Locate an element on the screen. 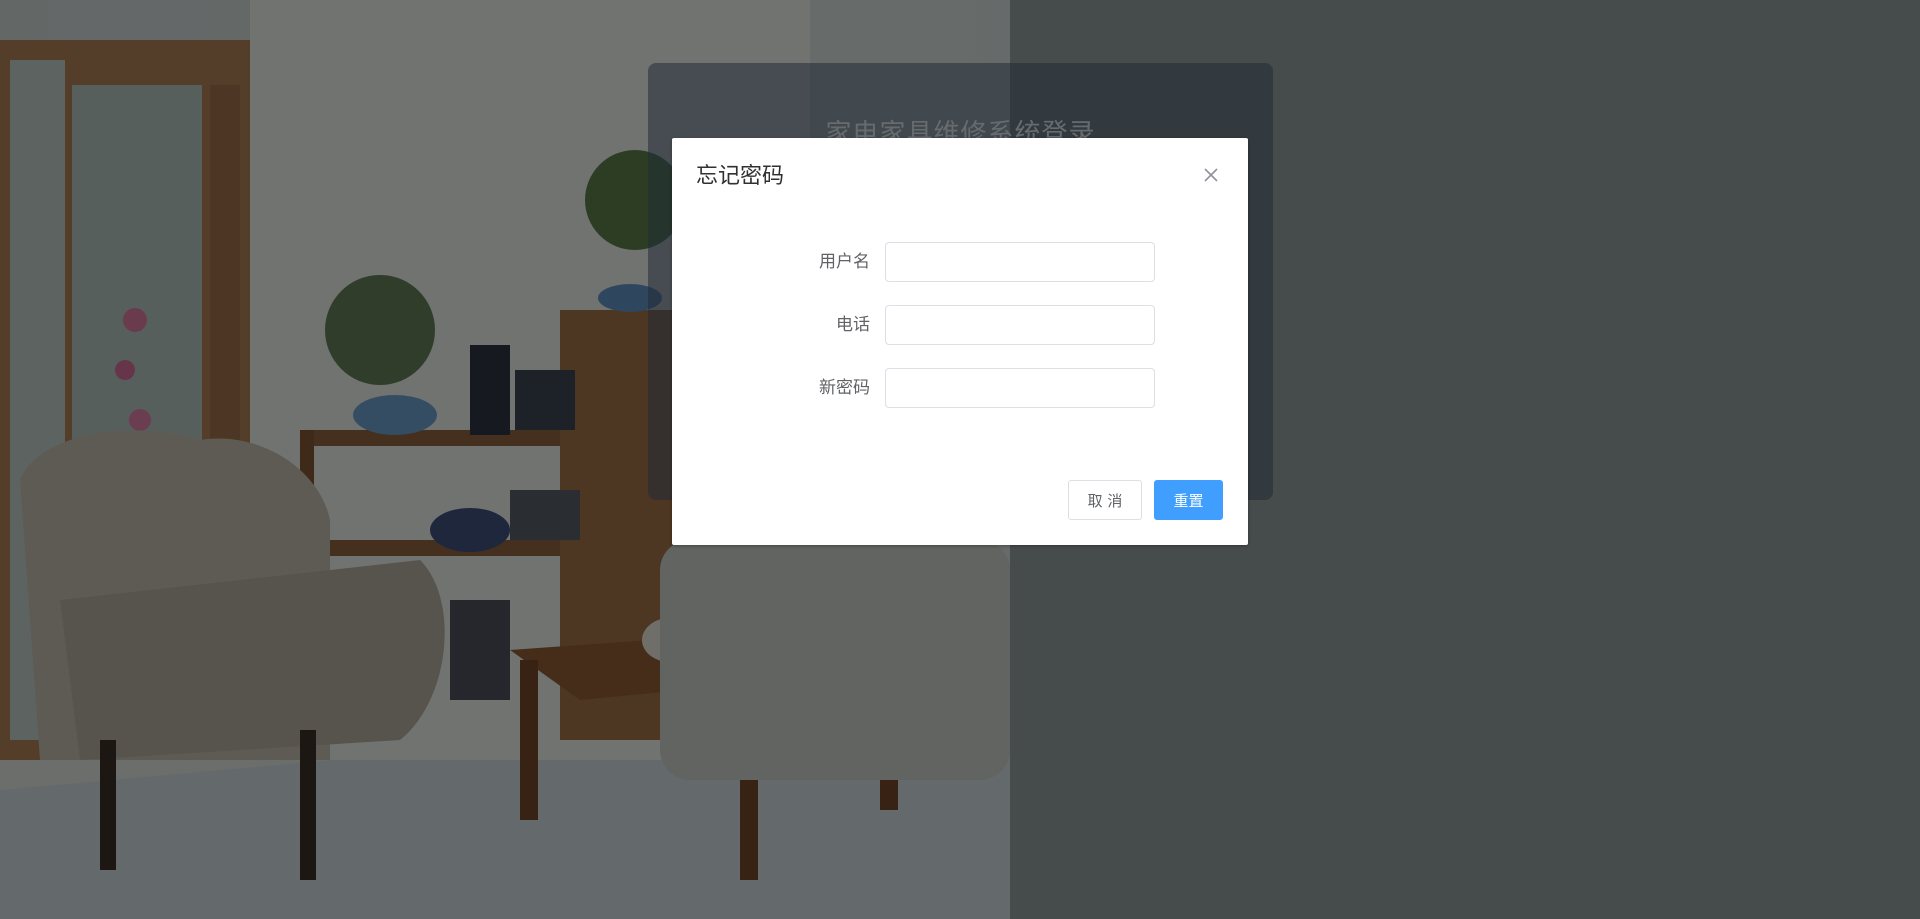 The width and height of the screenshot is (1920, 919). forgot-password-form: 用户名 电话 新密码 is located at coordinates (960, 336).